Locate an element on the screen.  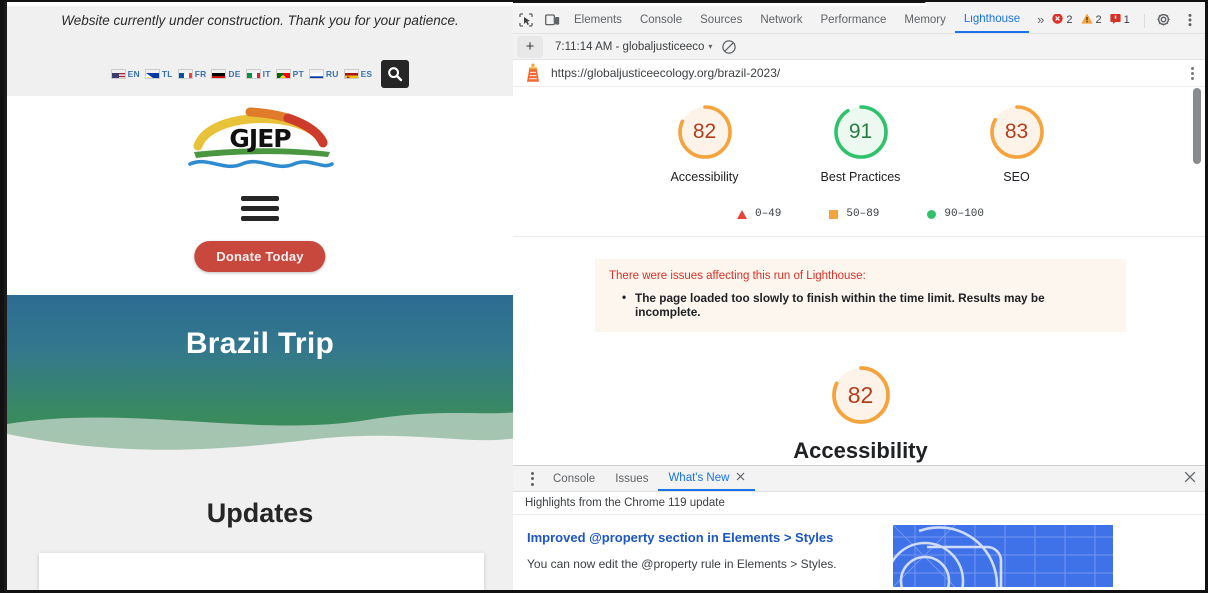
gauge-ring: 82 is located at coordinates (705, 132).